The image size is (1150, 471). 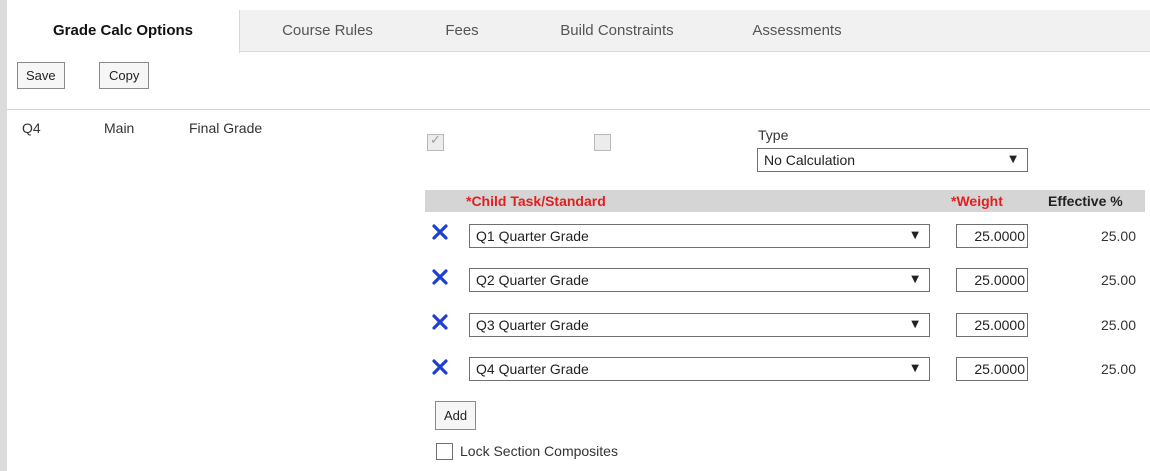 What do you see at coordinates (532, 325) in the screenshot?
I see `child-task-select-value: Q3 Quarter Grade` at bounding box center [532, 325].